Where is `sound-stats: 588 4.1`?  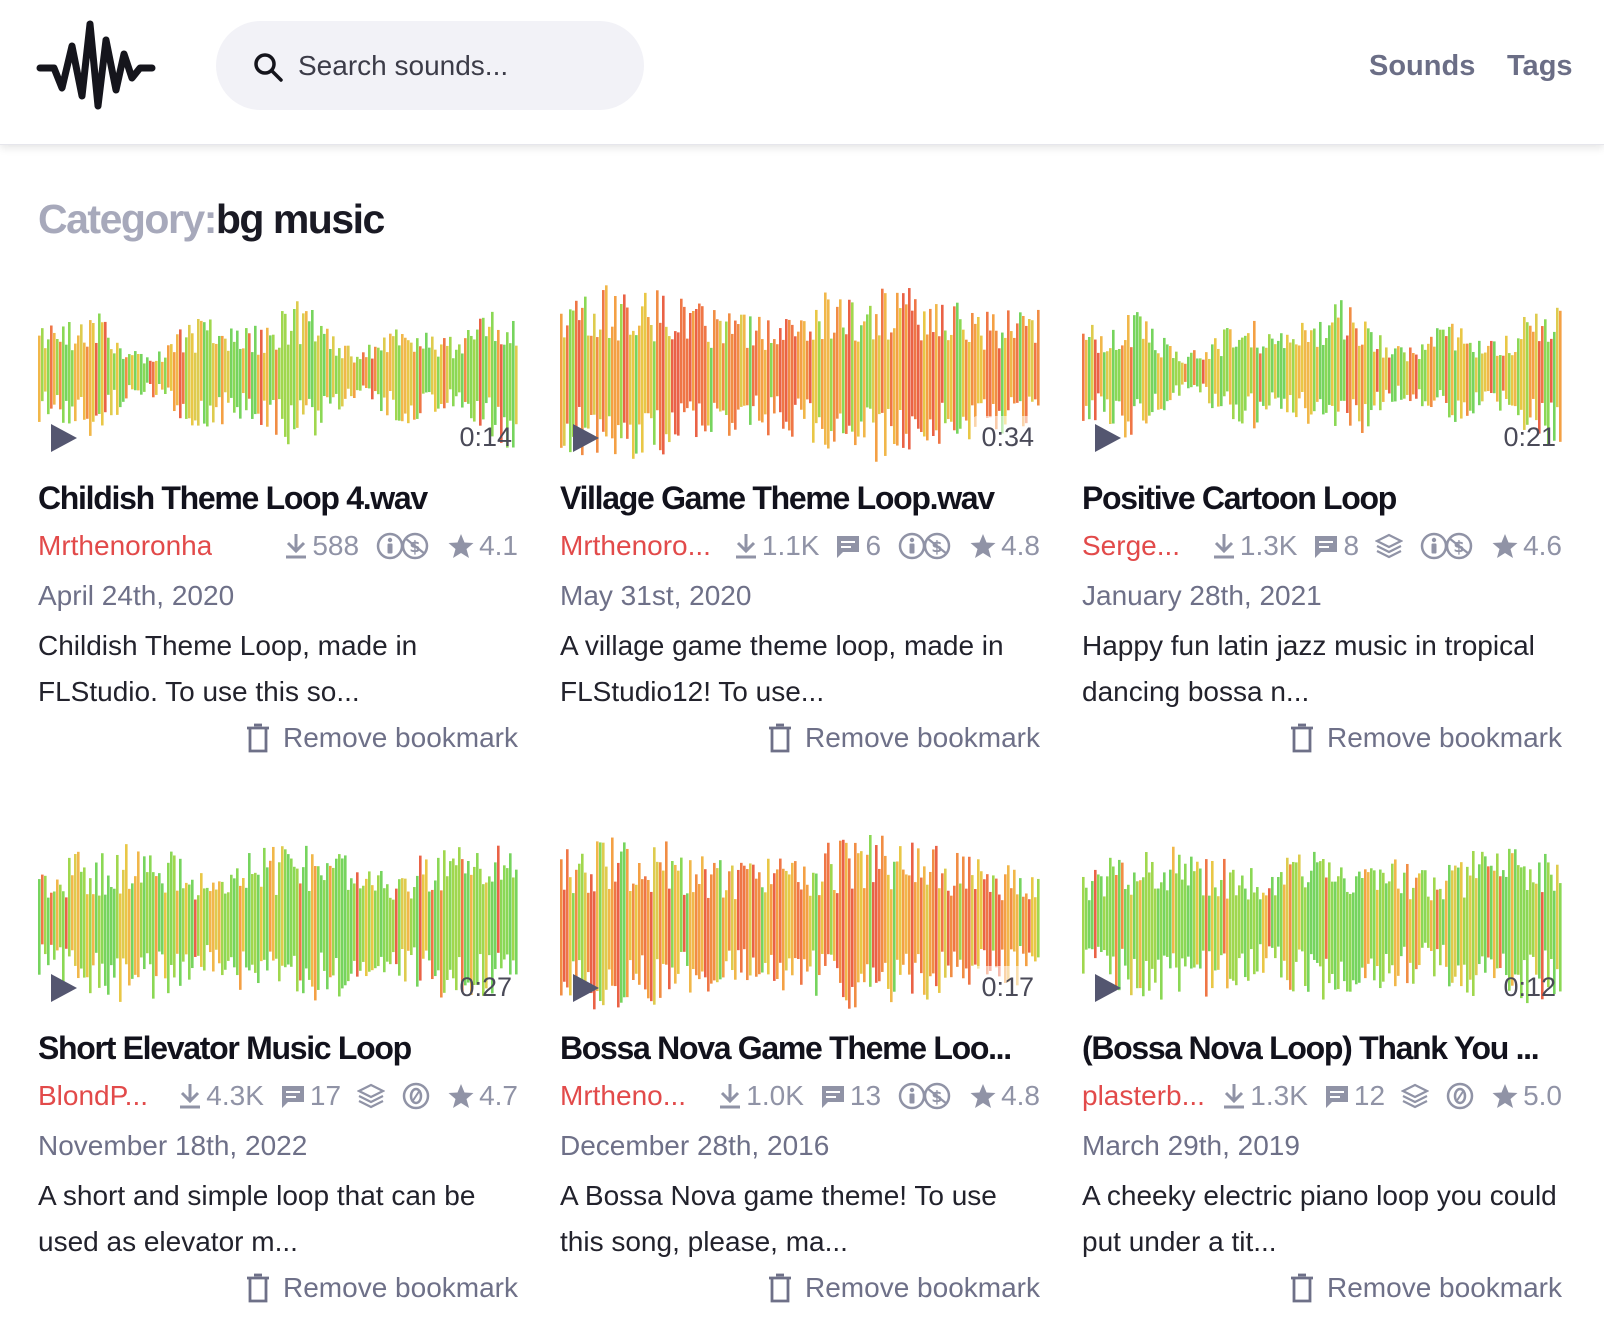
sound-stats: 588 4.1 is located at coordinates (401, 546).